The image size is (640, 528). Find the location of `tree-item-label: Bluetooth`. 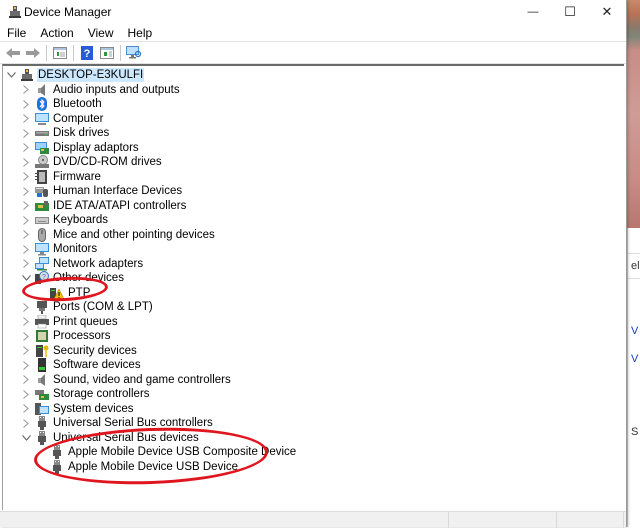

tree-item-label: Bluetooth is located at coordinates (77, 104).